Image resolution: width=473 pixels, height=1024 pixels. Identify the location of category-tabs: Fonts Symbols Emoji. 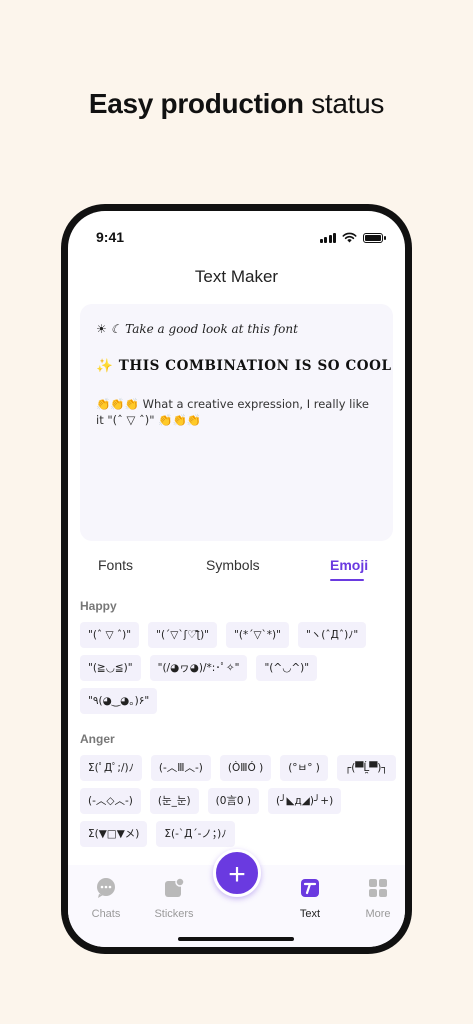
(236, 569).